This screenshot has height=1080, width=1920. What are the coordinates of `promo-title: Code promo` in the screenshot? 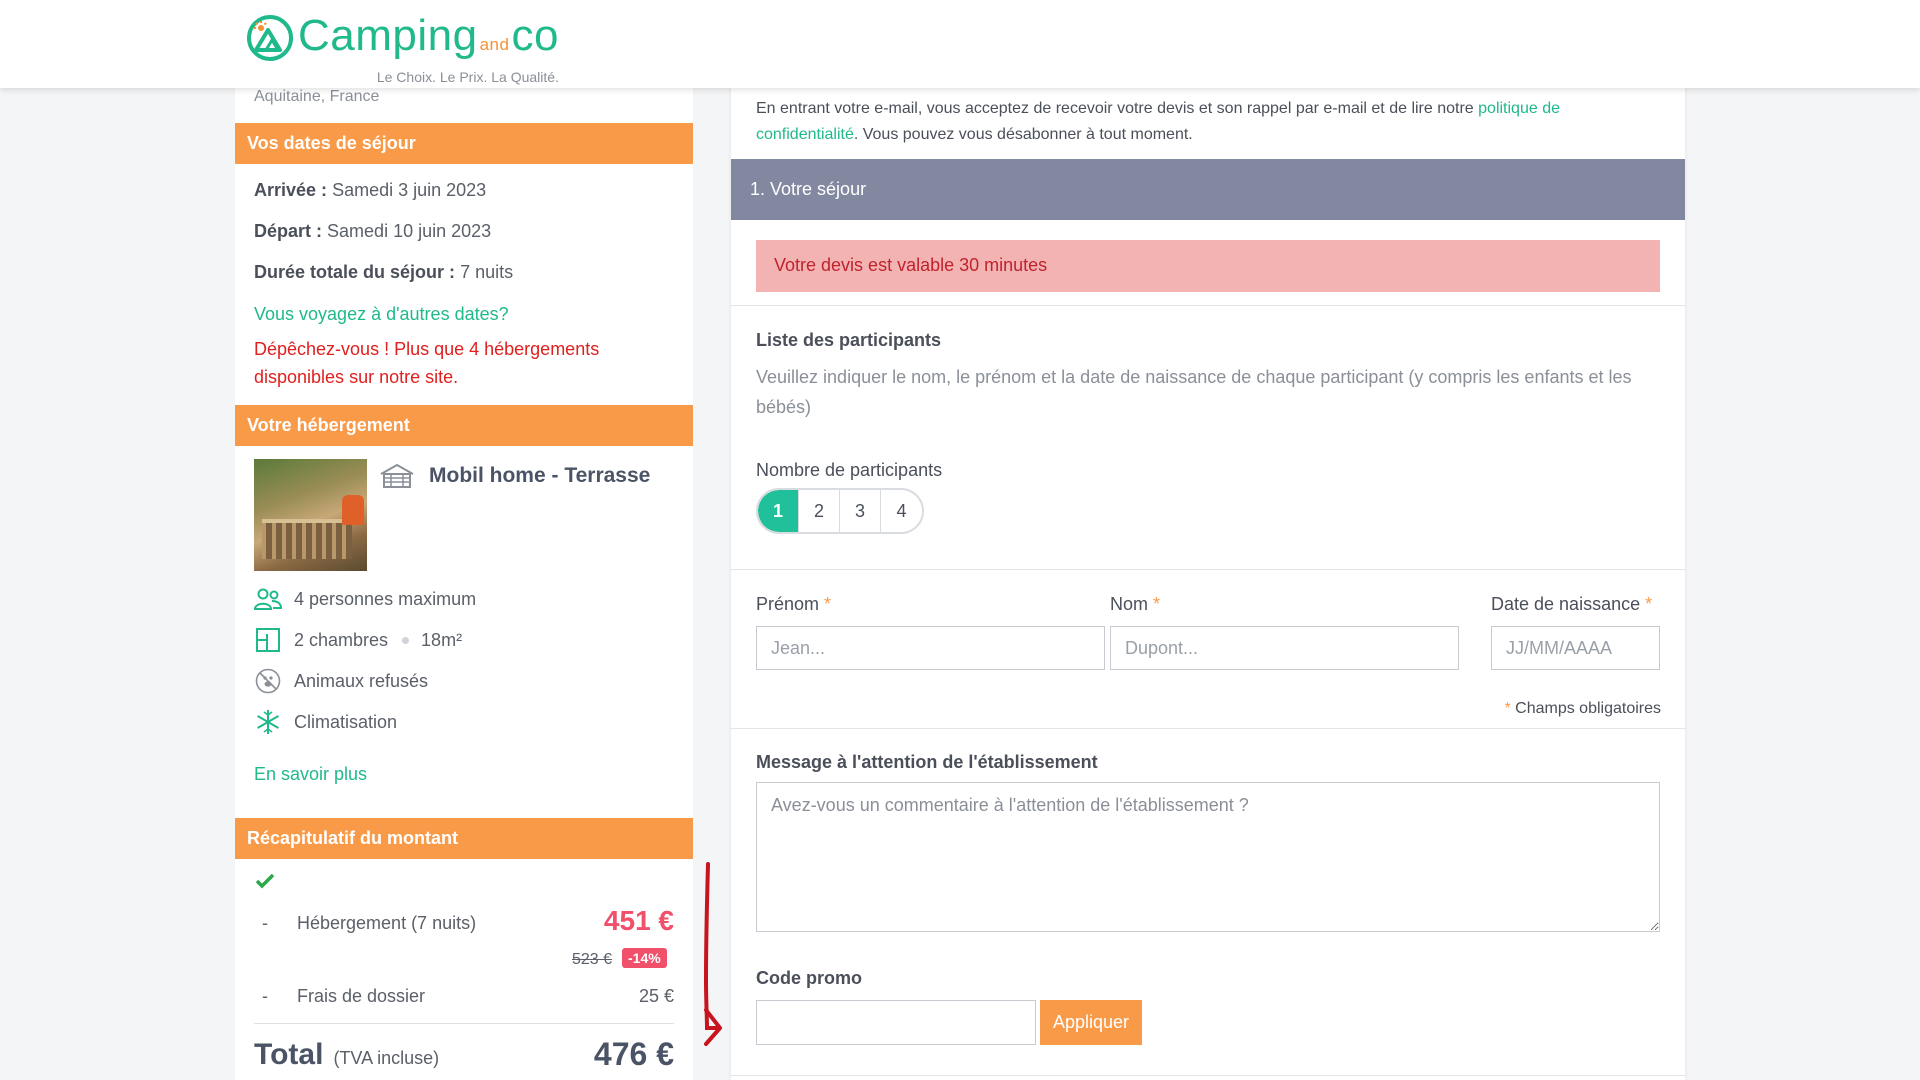 It's located at (809, 978).